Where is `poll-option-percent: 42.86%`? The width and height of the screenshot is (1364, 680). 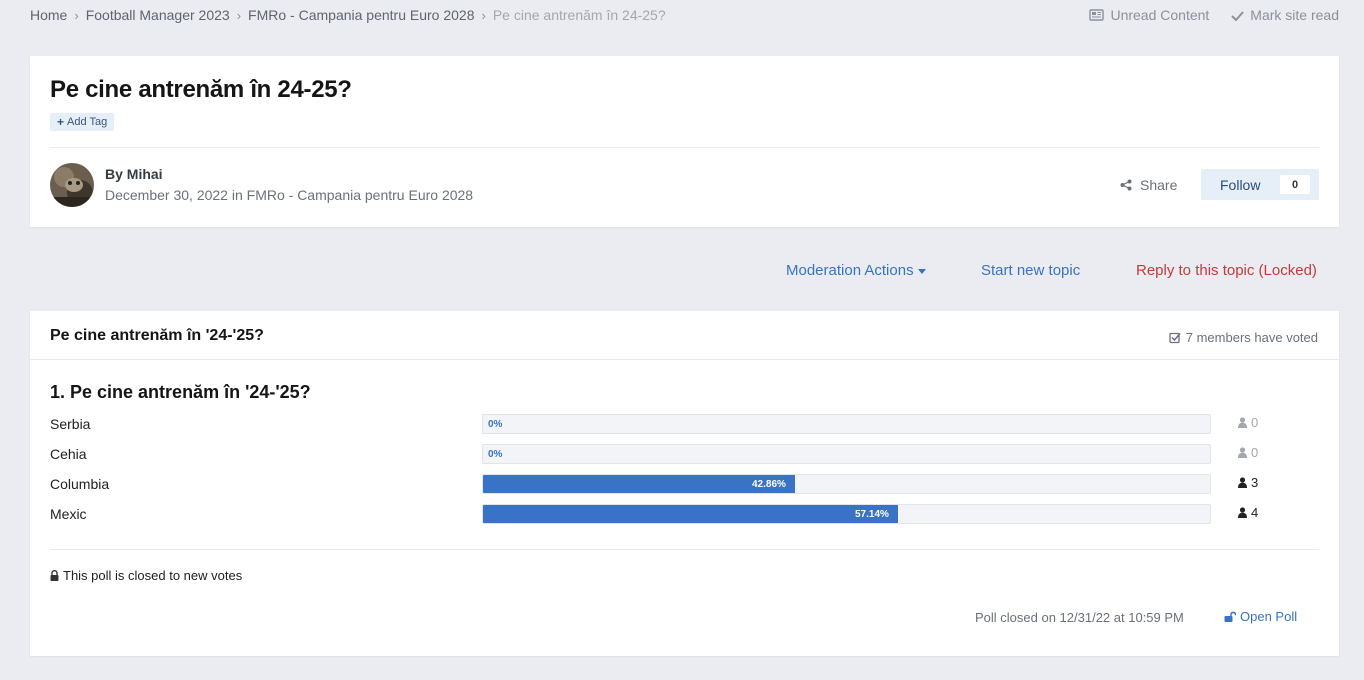
poll-option-percent: 42.86% is located at coordinates (769, 484).